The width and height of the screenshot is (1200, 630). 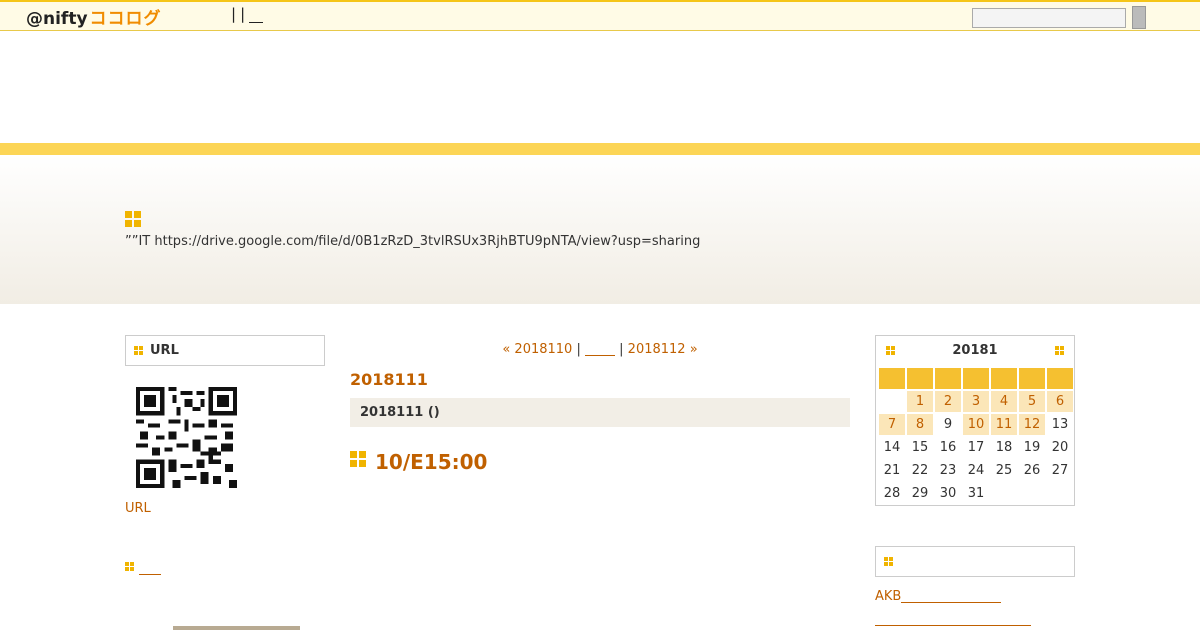 I want to click on logo-kana-text: ココログ, so click(x=125, y=19).